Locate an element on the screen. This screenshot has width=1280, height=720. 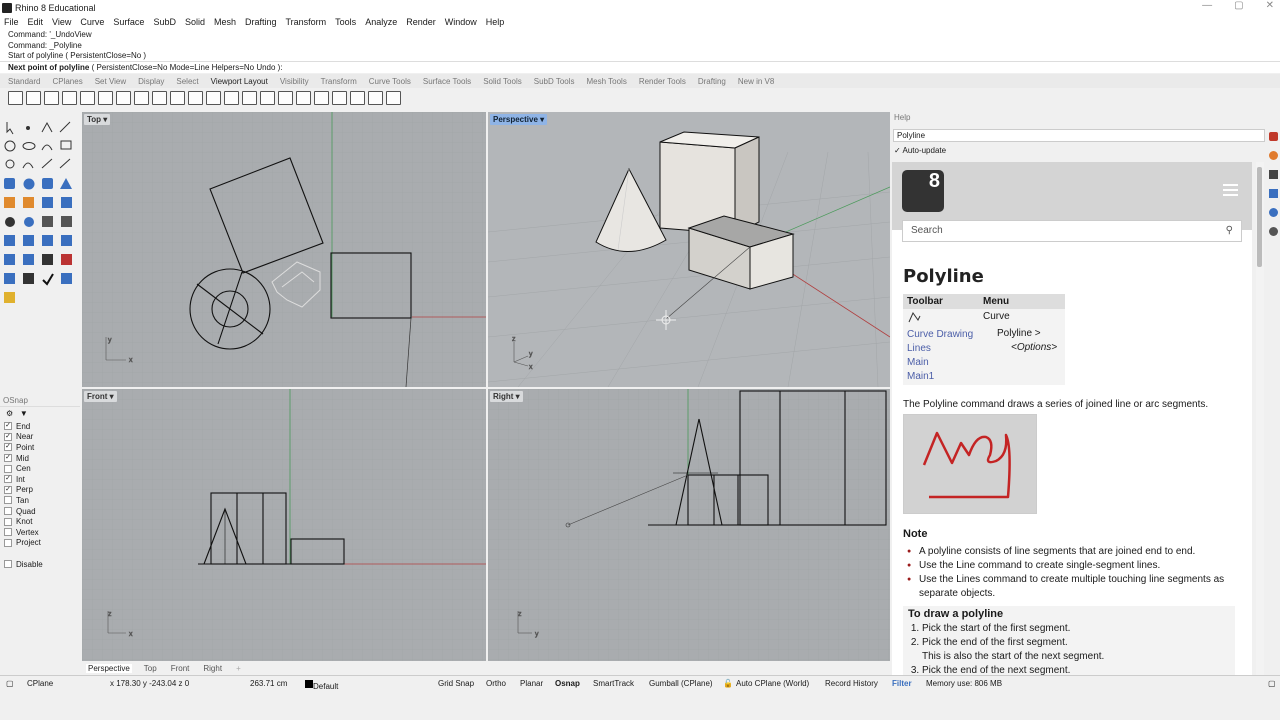
grid-layout-icon is located at coordinates (141, 98).